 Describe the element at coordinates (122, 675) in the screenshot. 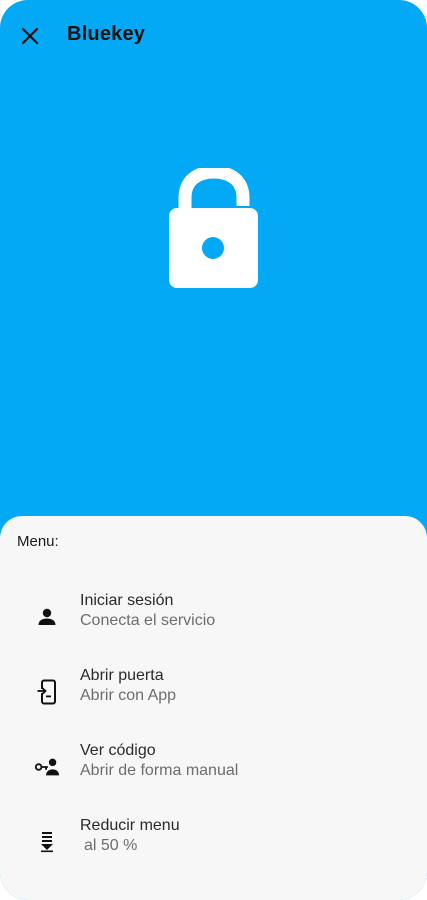

I see `menu-item-title: Abrir puerta` at that location.